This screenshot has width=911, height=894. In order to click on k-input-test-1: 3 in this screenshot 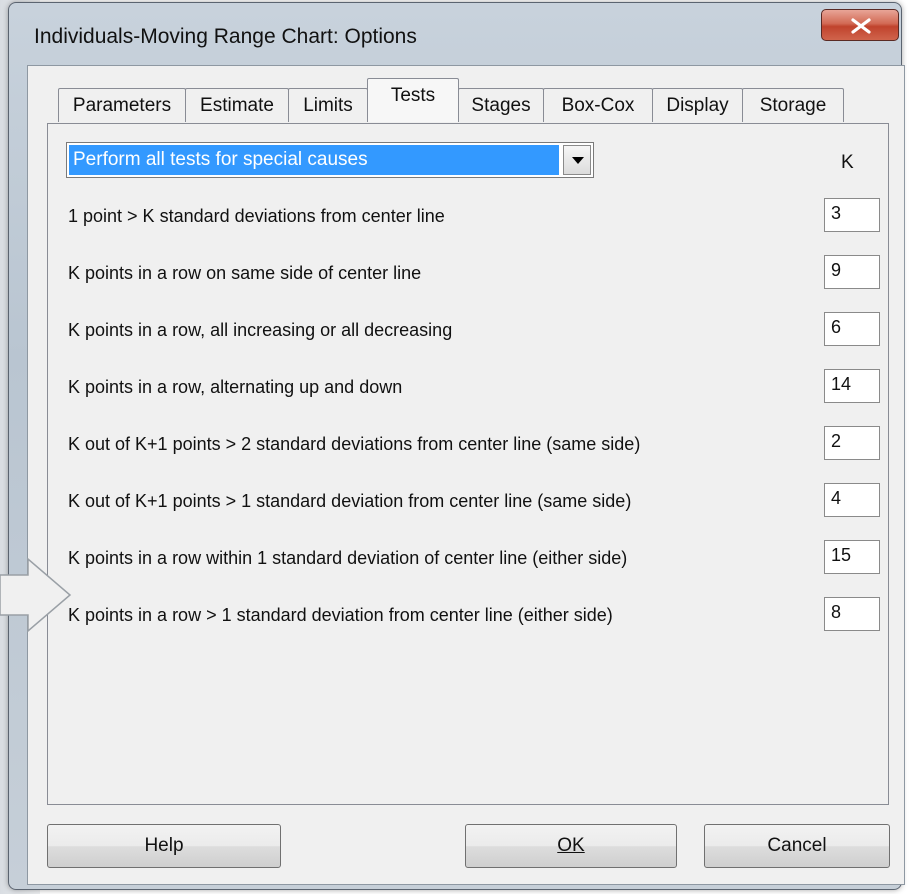, I will do `click(852, 215)`.